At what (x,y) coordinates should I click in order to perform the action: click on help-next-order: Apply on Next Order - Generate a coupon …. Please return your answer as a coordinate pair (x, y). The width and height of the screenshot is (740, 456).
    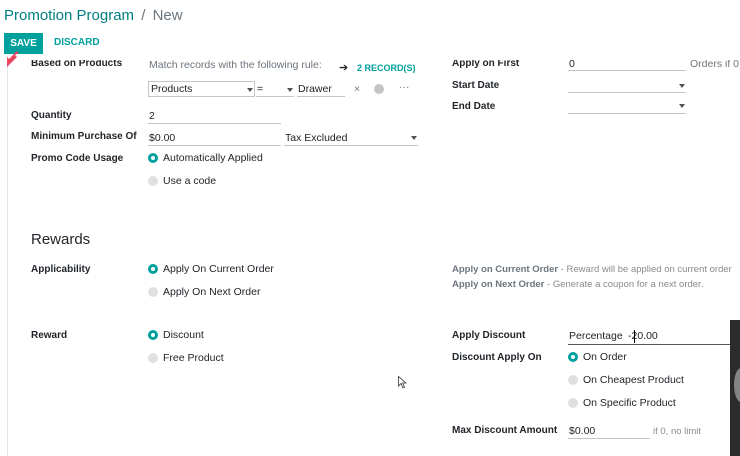
    Looking at the image, I should click on (577, 284).